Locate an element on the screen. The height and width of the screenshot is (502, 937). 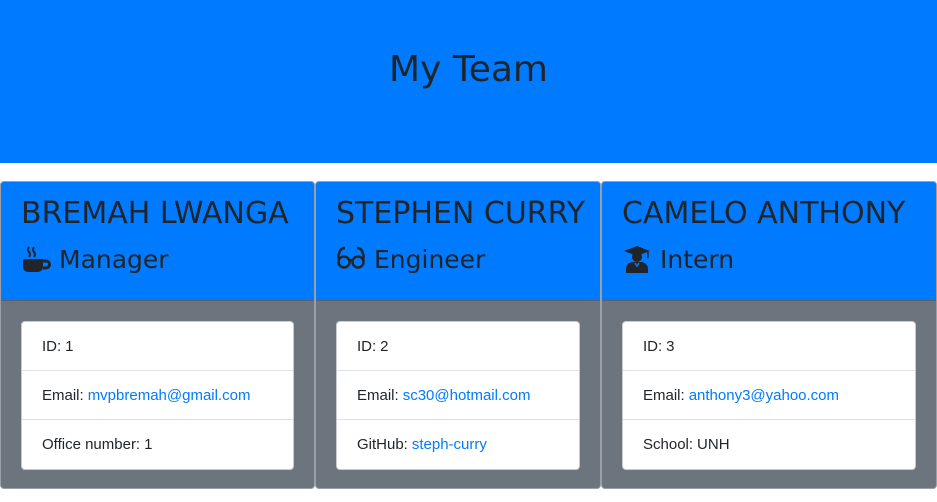
list-item-school: School: UNH is located at coordinates (769, 444).